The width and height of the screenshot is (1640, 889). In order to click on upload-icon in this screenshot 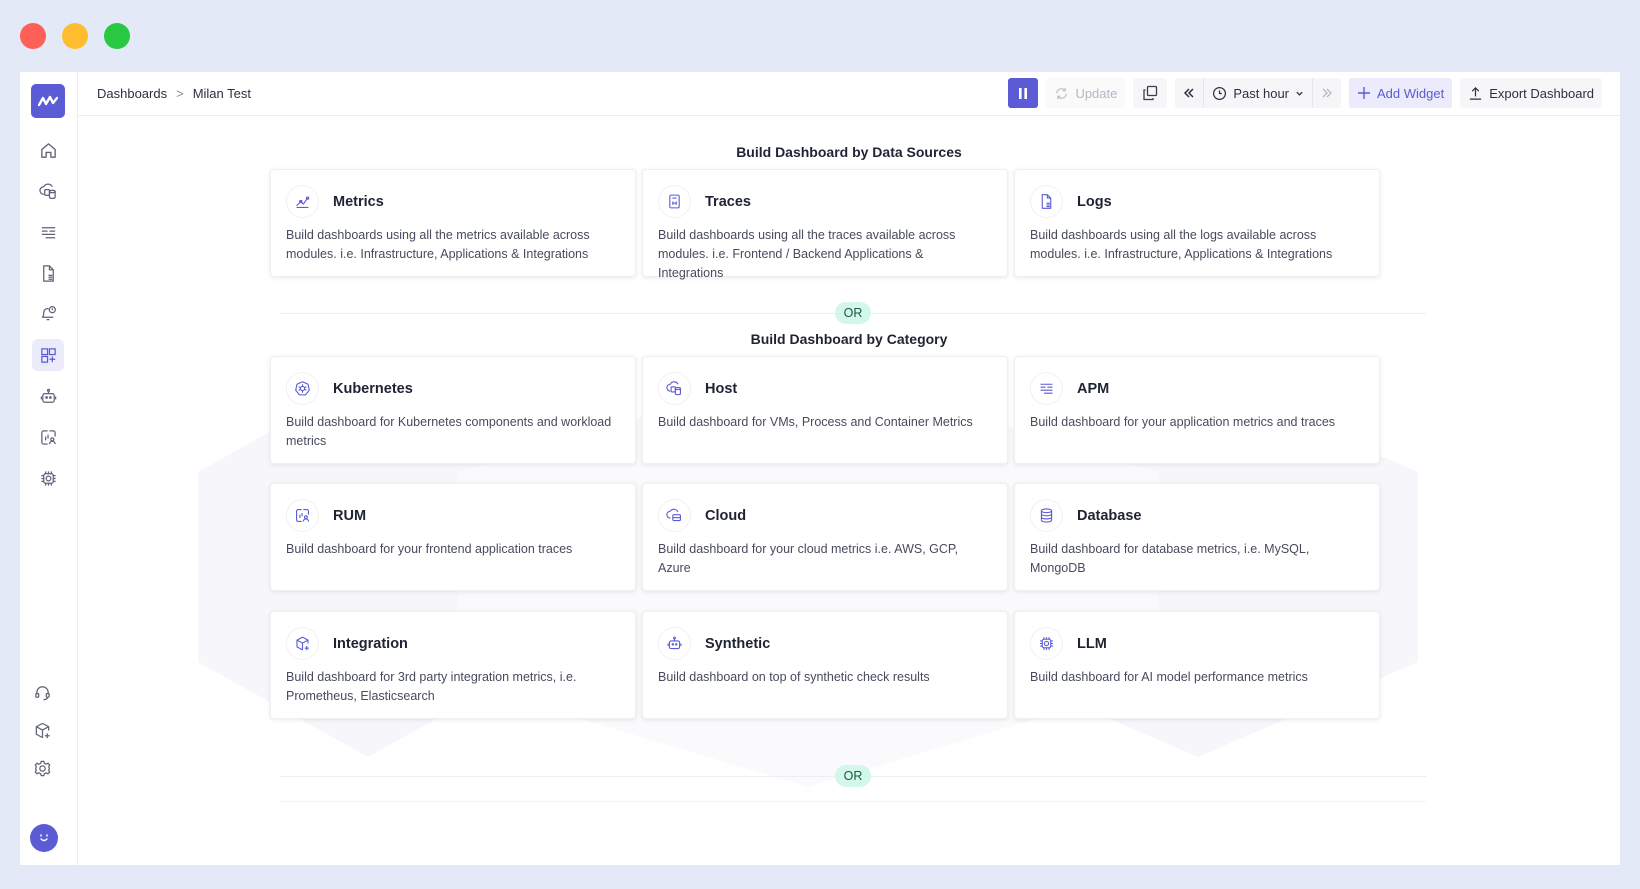, I will do `click(1476, 93)`.